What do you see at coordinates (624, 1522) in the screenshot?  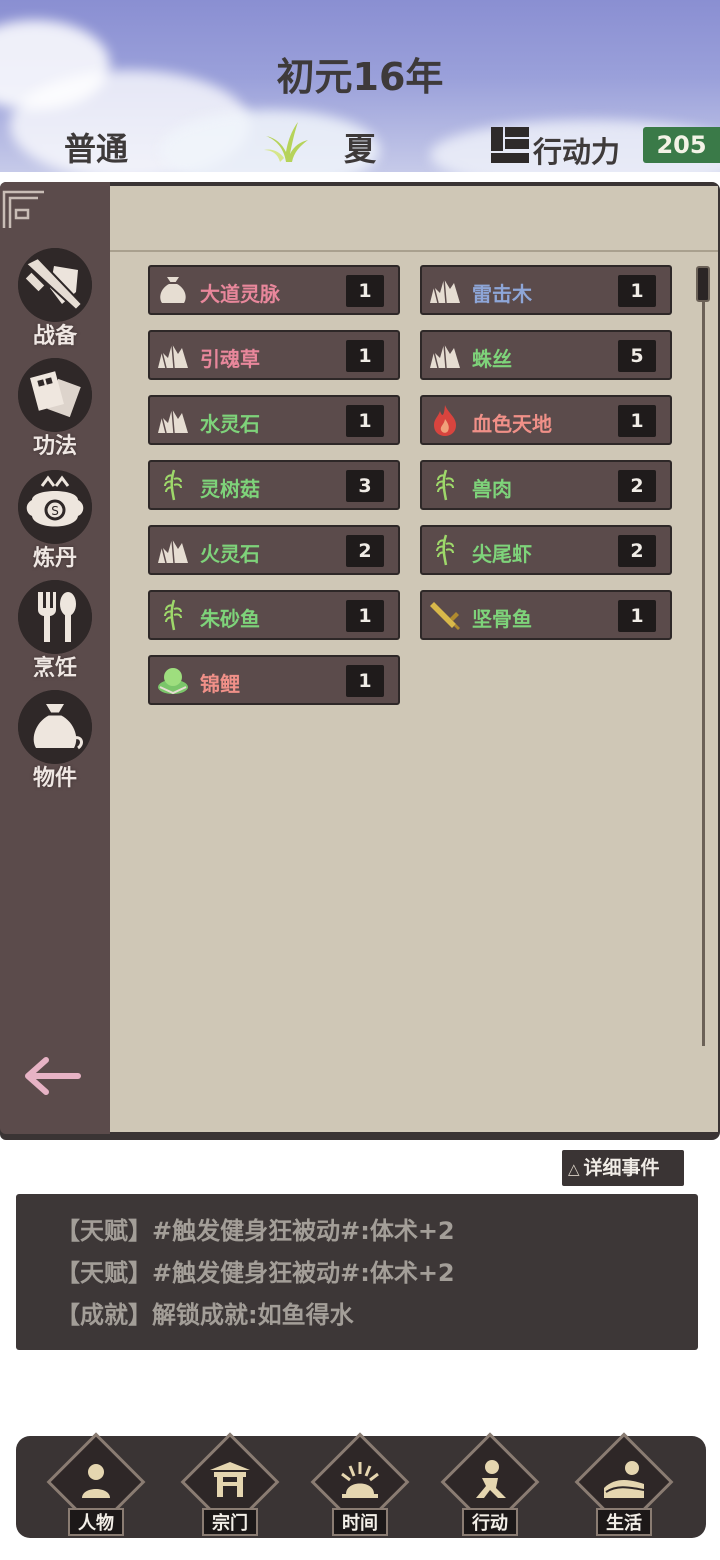 I see `nav-label: 生活` at bounding box center [624, 1522].